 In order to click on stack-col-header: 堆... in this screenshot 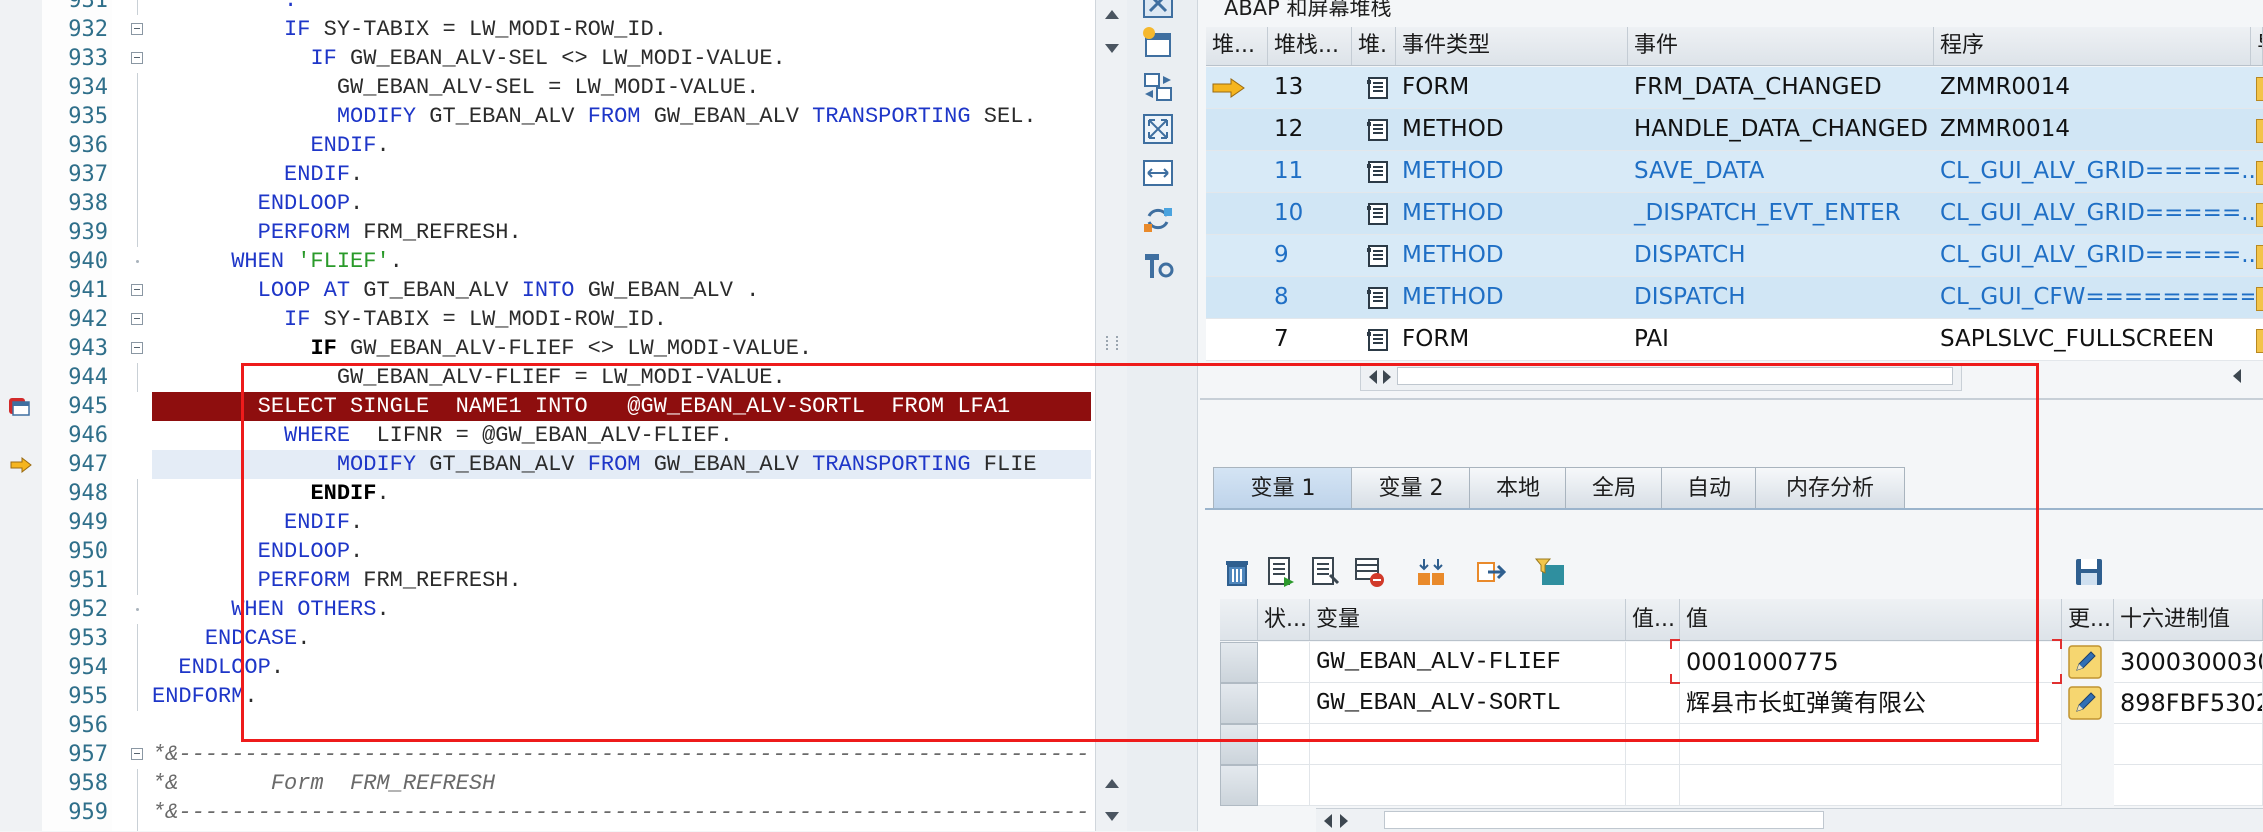, I will do `click(1237, 46)`.